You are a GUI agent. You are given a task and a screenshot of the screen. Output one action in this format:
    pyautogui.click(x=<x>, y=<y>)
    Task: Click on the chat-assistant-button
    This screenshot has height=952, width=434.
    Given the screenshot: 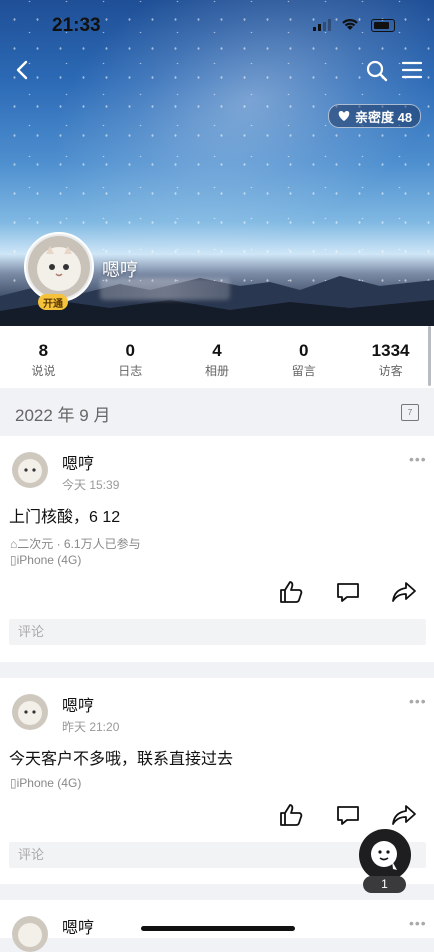 What is the action you would take?
    pyautogui.click(x=385, y=855)
    